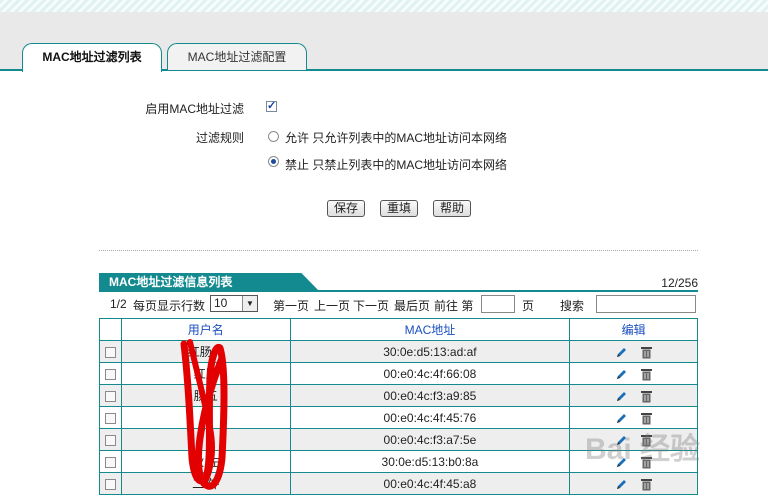 Image resolution: width=768 pixels, height=495 pixels. What do you see at coordinates (92, 57) in the screenshot?
I see `tab-mac-filter-list: MAC地址过滤列表` at bounding box center [92, 57].